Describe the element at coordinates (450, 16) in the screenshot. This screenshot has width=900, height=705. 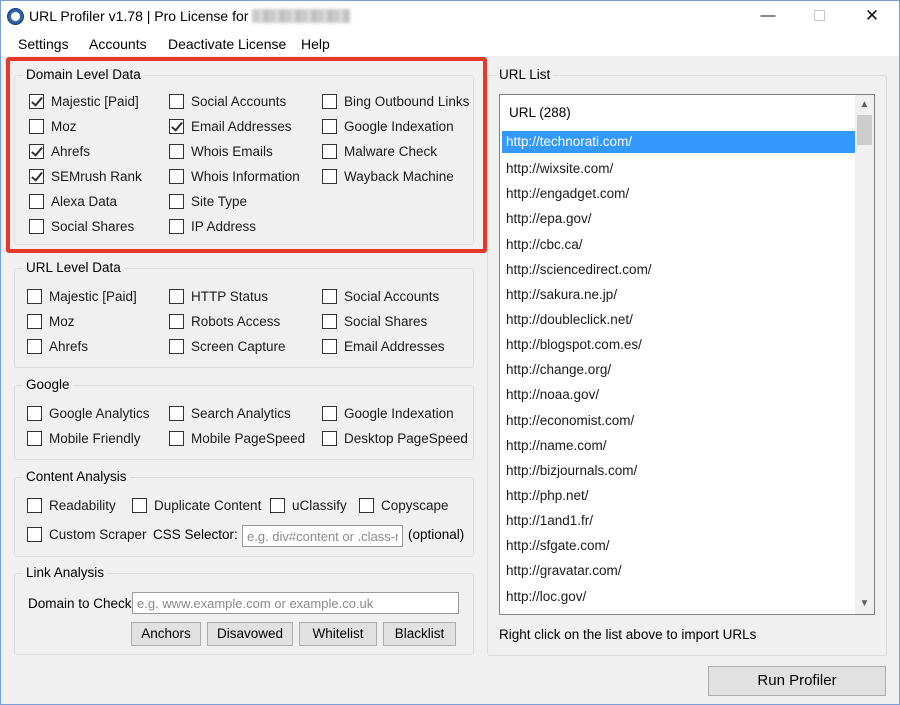
I see `title-bar: URL Profiler v1.78 | Pro License for — ✕` at that location.